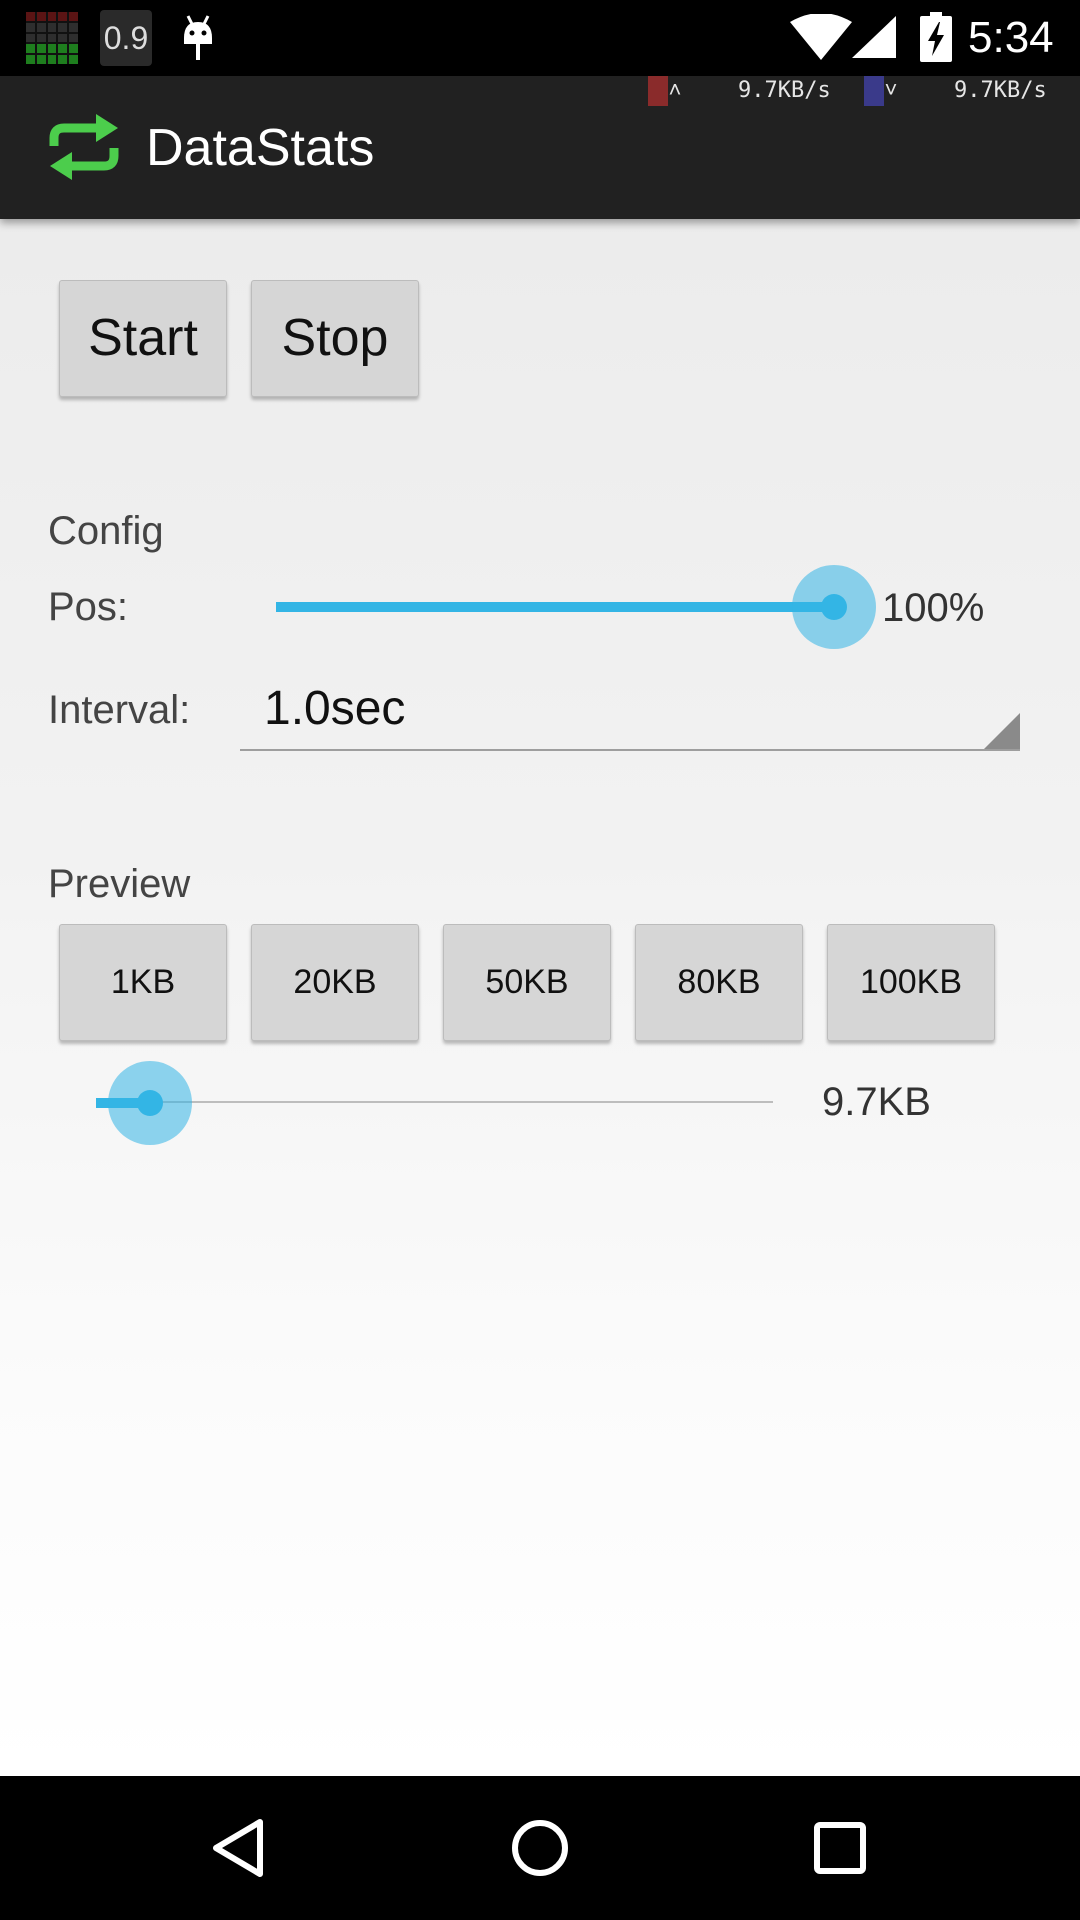 This screenshot has height=1920, width=1080. What do you see at coordinates (260, 148) in the screenshot?
I see `app-title: DataStats` at bounding box center [260, 148].